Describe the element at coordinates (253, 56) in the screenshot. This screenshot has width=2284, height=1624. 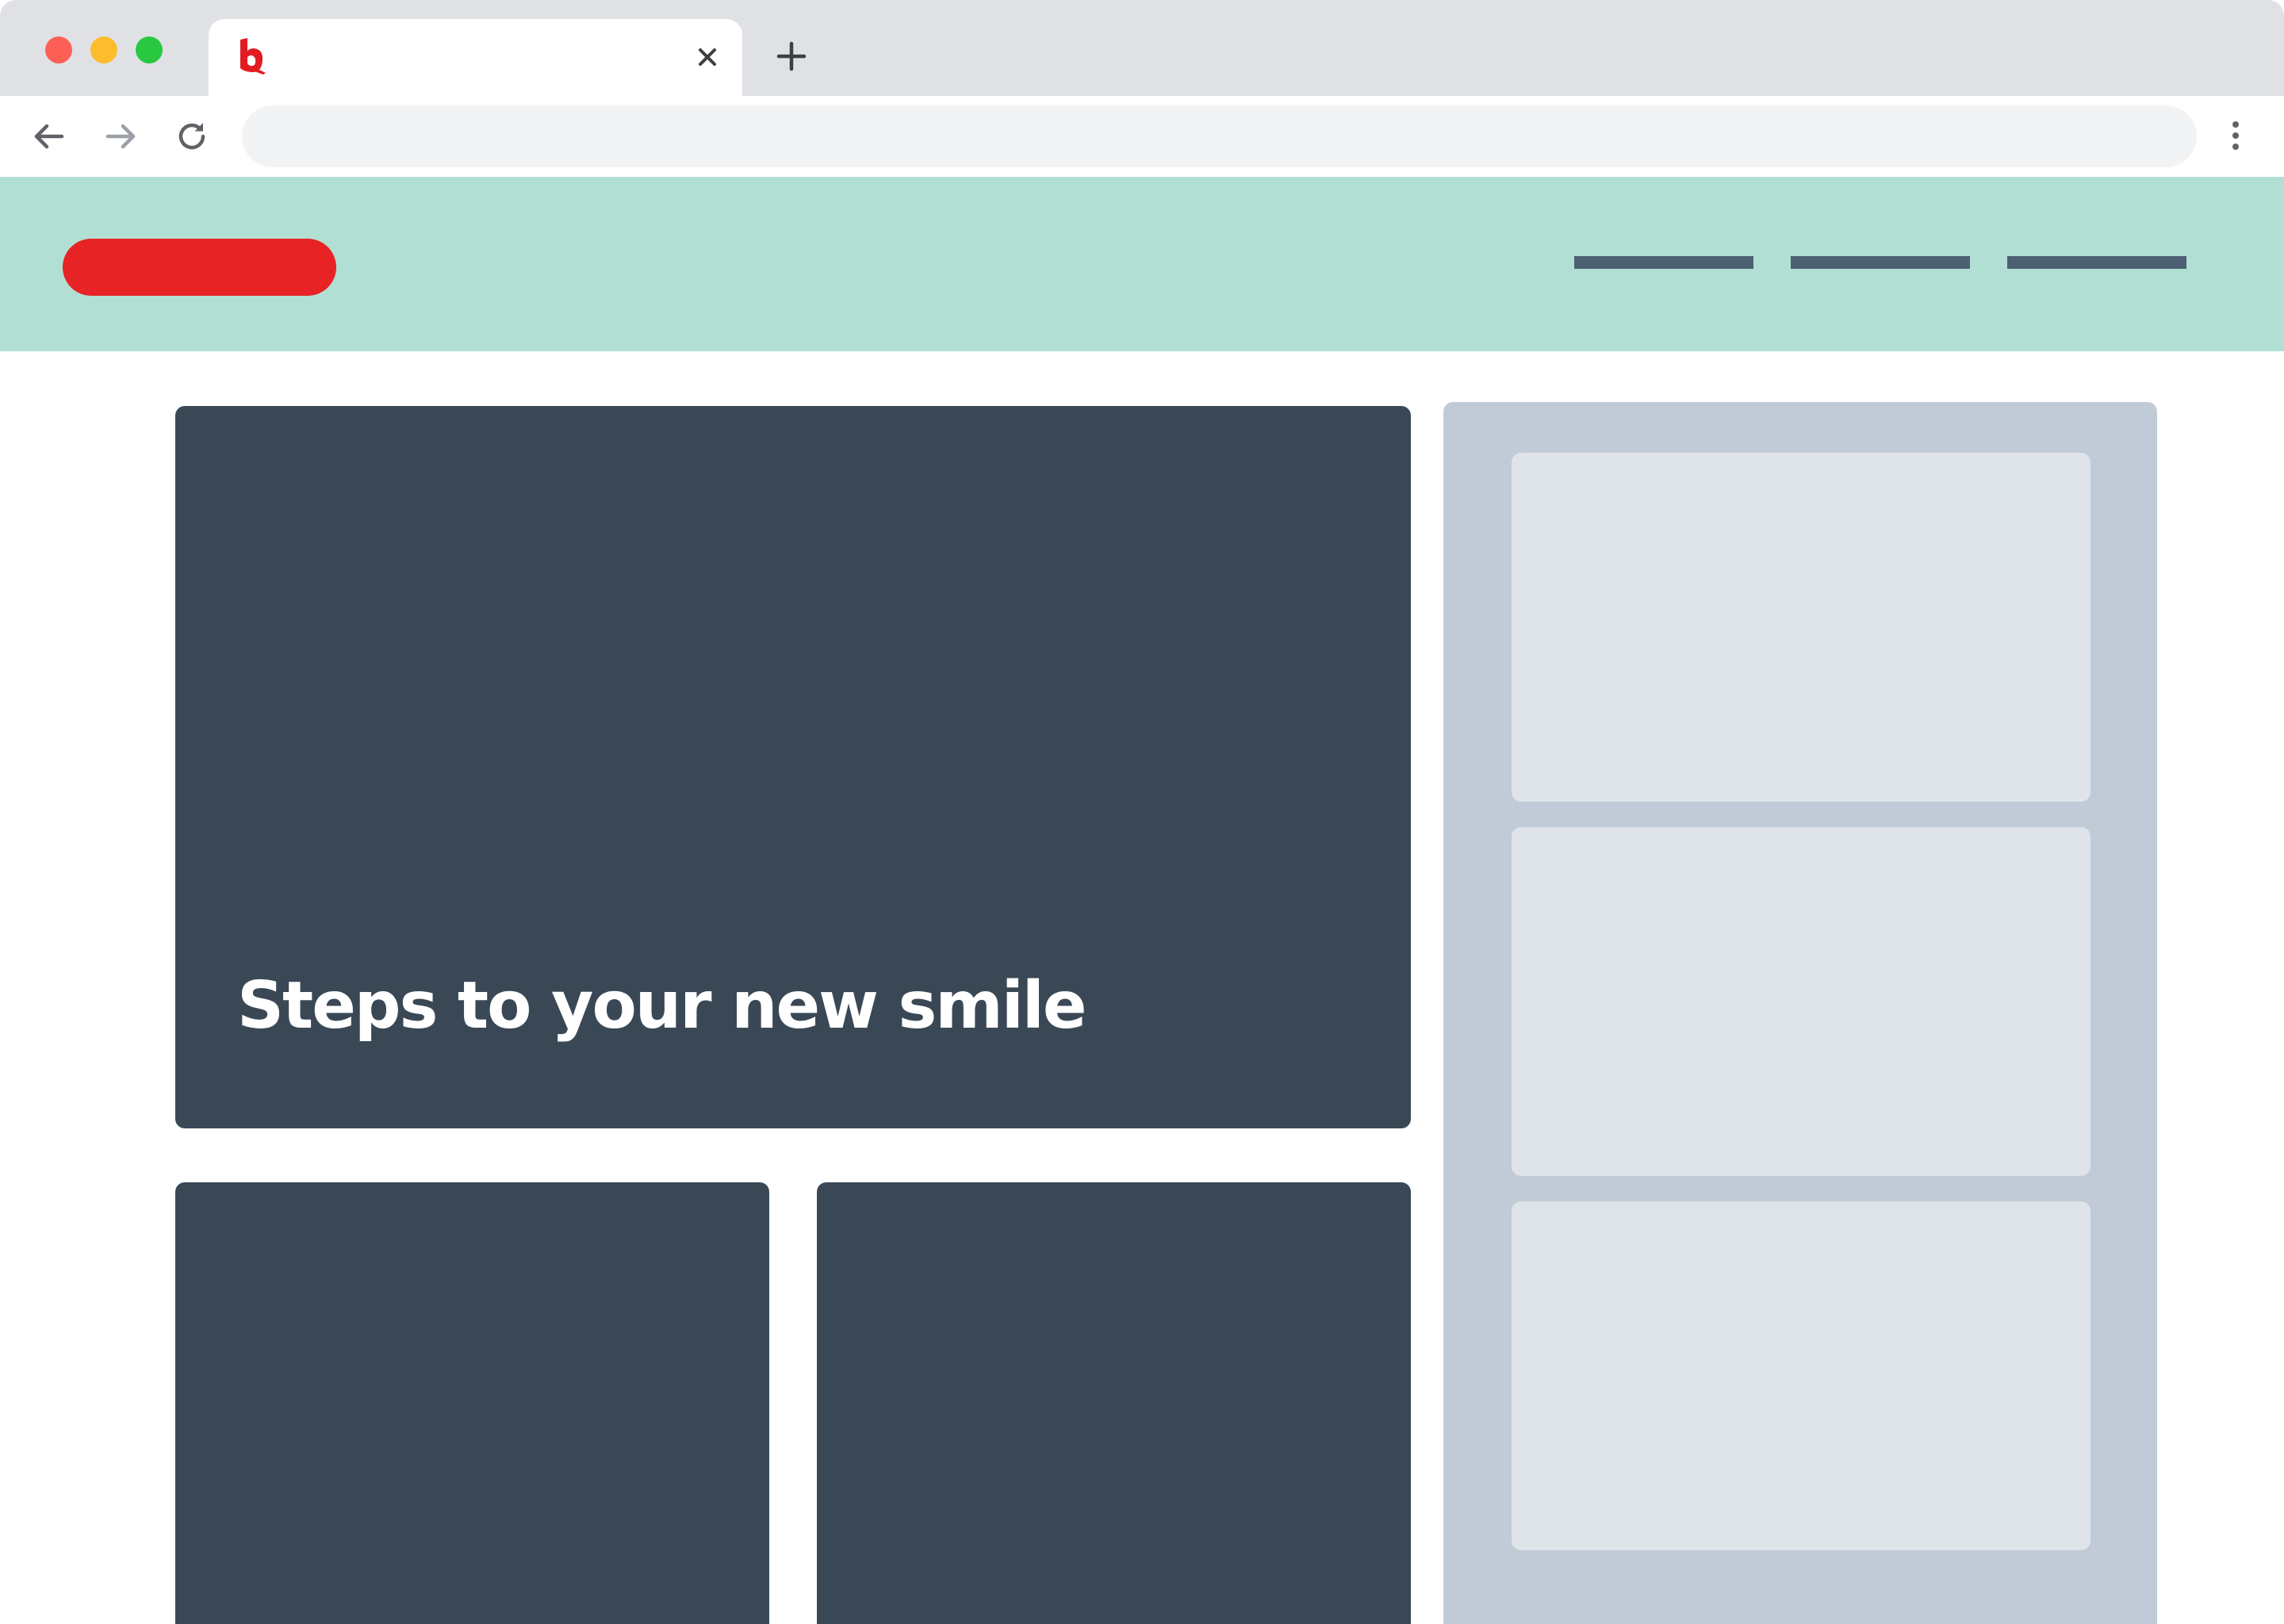
I see `red-b-logo-icon` at that location.